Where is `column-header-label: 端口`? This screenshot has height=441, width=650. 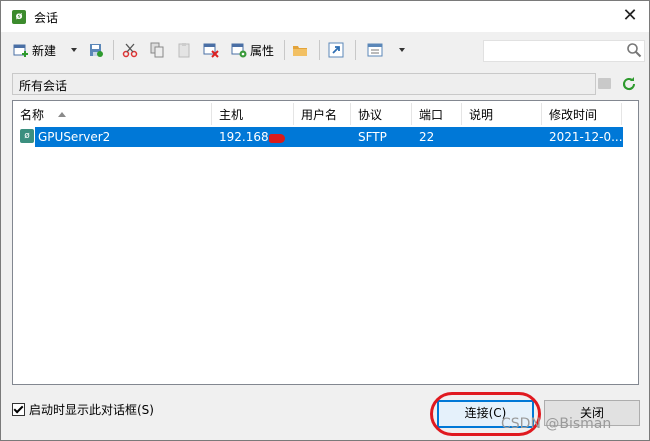
column-header-label: 端口 is located at coordinates (431, 115).